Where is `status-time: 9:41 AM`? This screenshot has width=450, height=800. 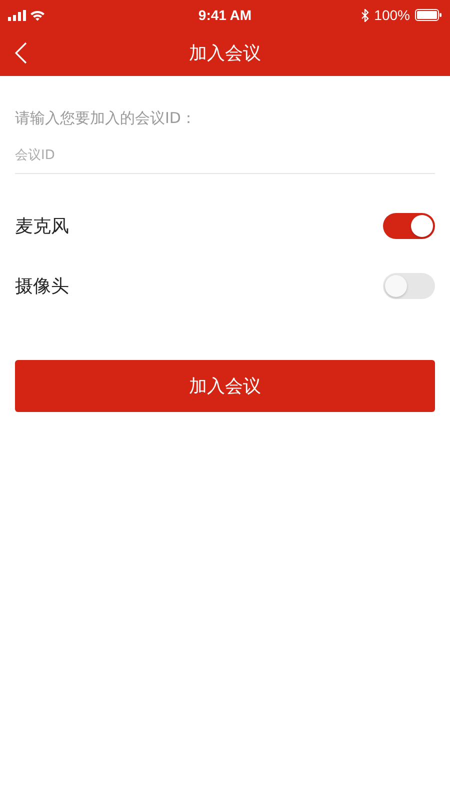 status-time: 9:41 AM is located at coordinates (225, 15).